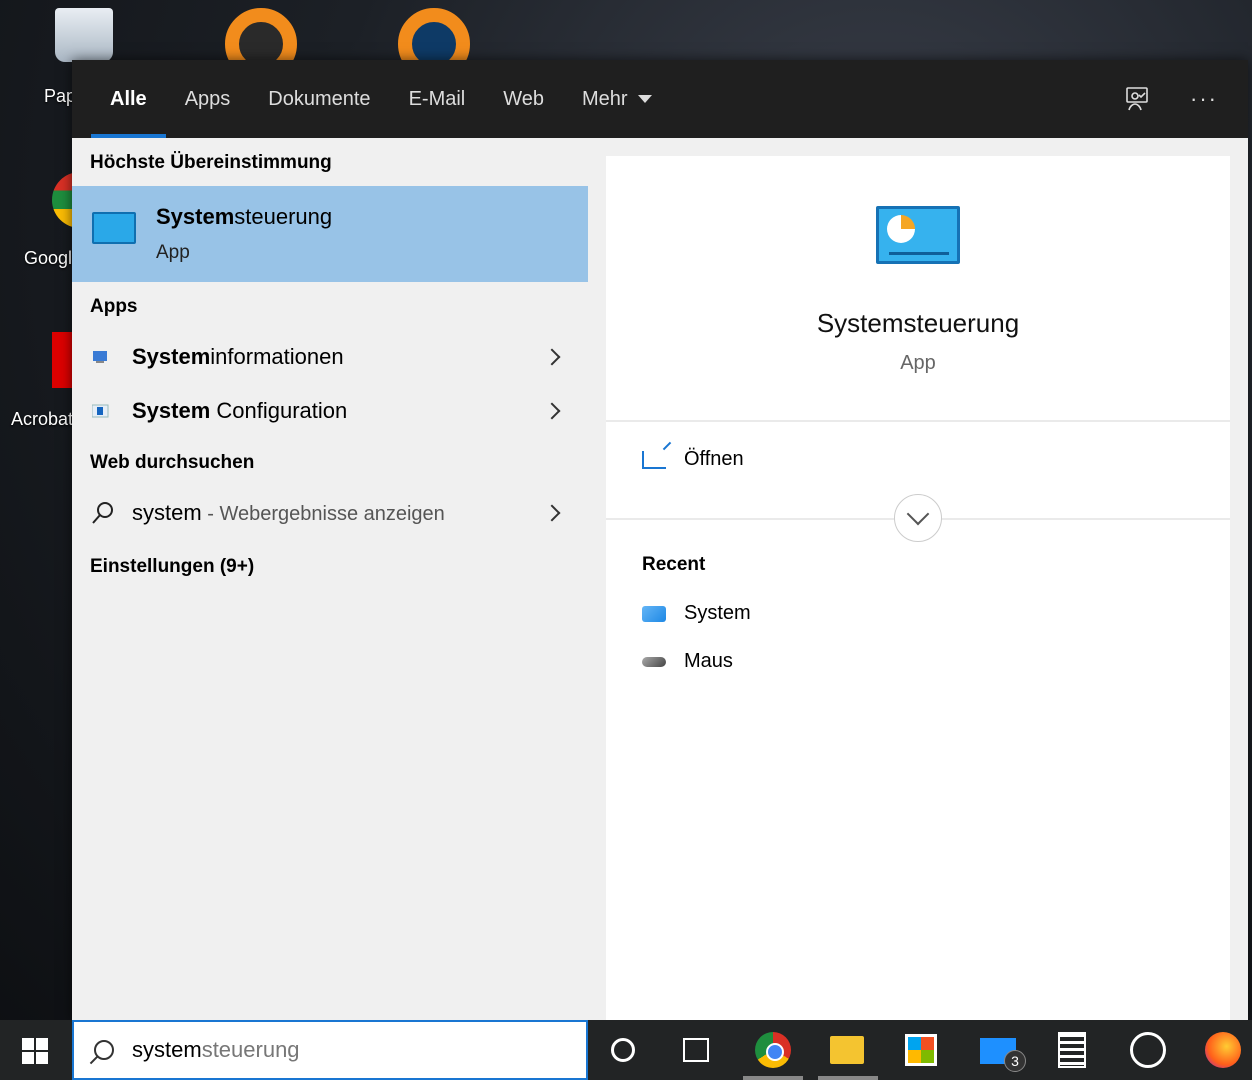 This screenshot has height=1080, width=1252. I want to click on tab-mehr-label: Mehr, so click(605, 98).